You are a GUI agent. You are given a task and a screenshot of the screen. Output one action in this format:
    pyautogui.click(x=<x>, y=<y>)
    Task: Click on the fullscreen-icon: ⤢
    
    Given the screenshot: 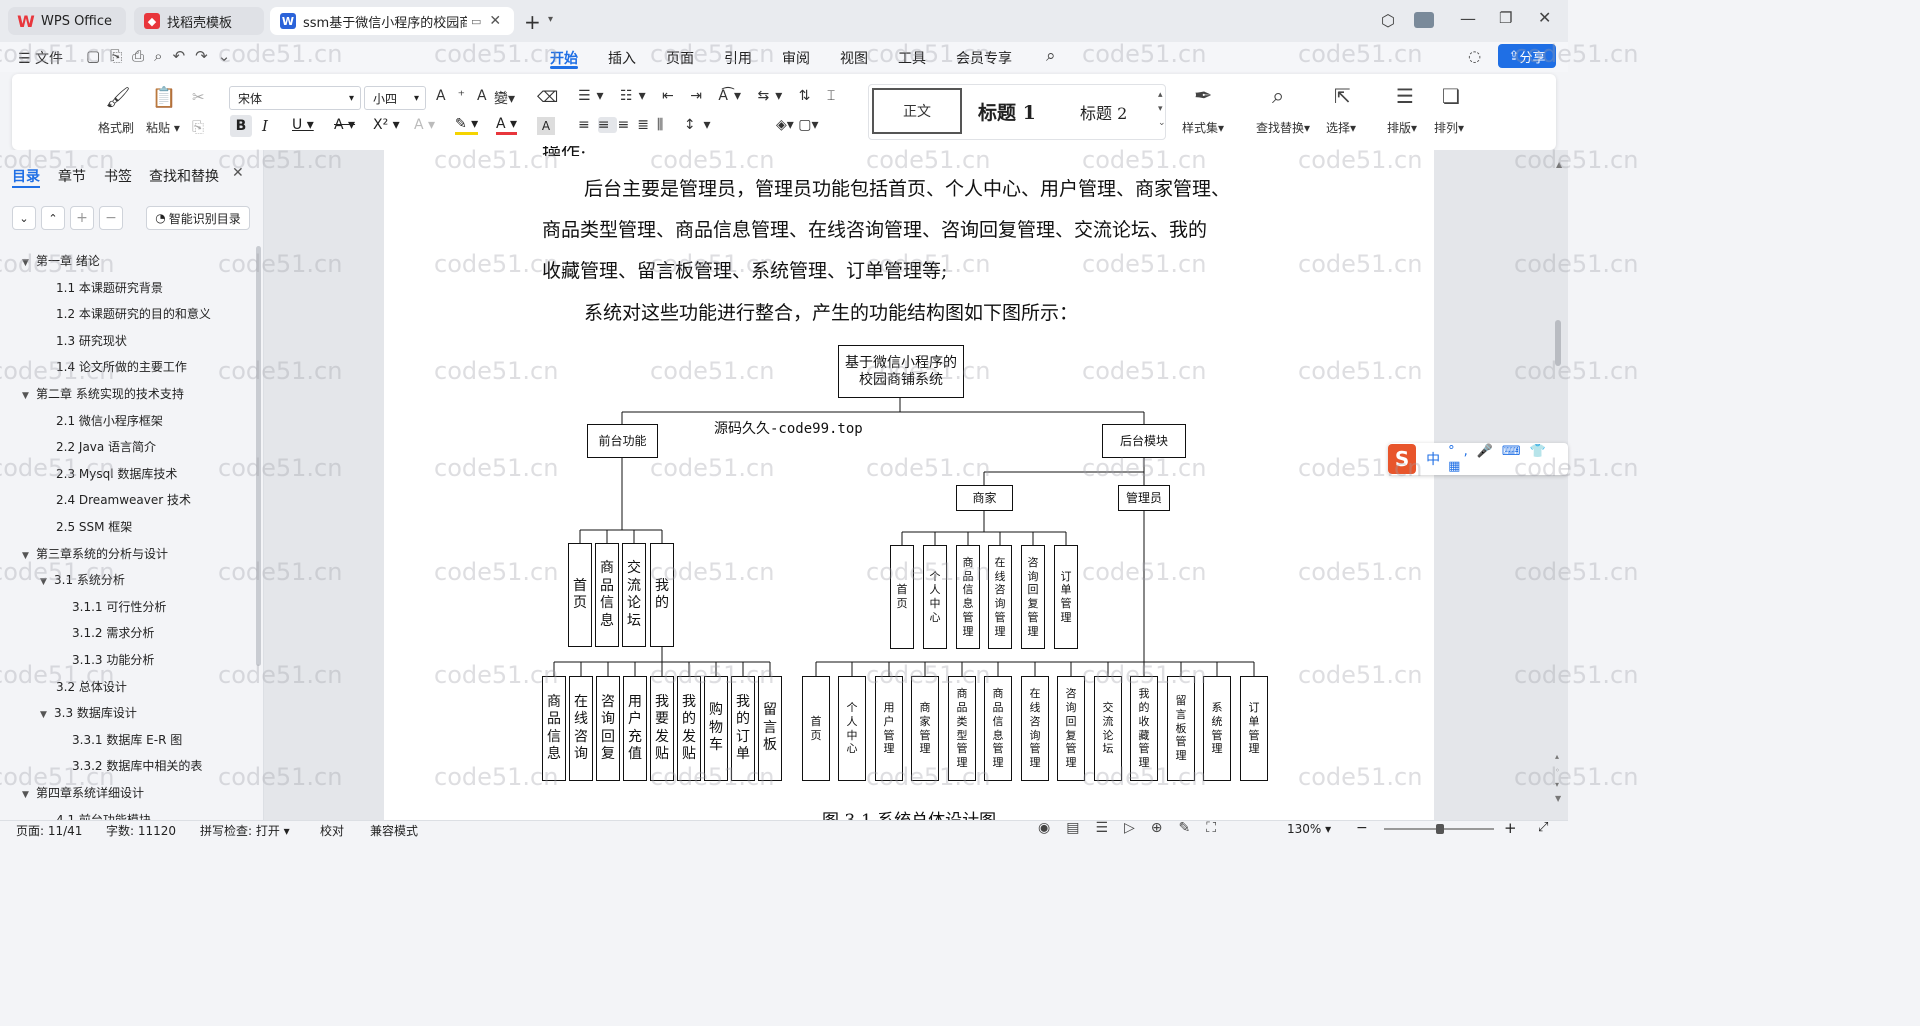 What is the action you would take?
    pyautogui.click(x=1543, y=827)
    